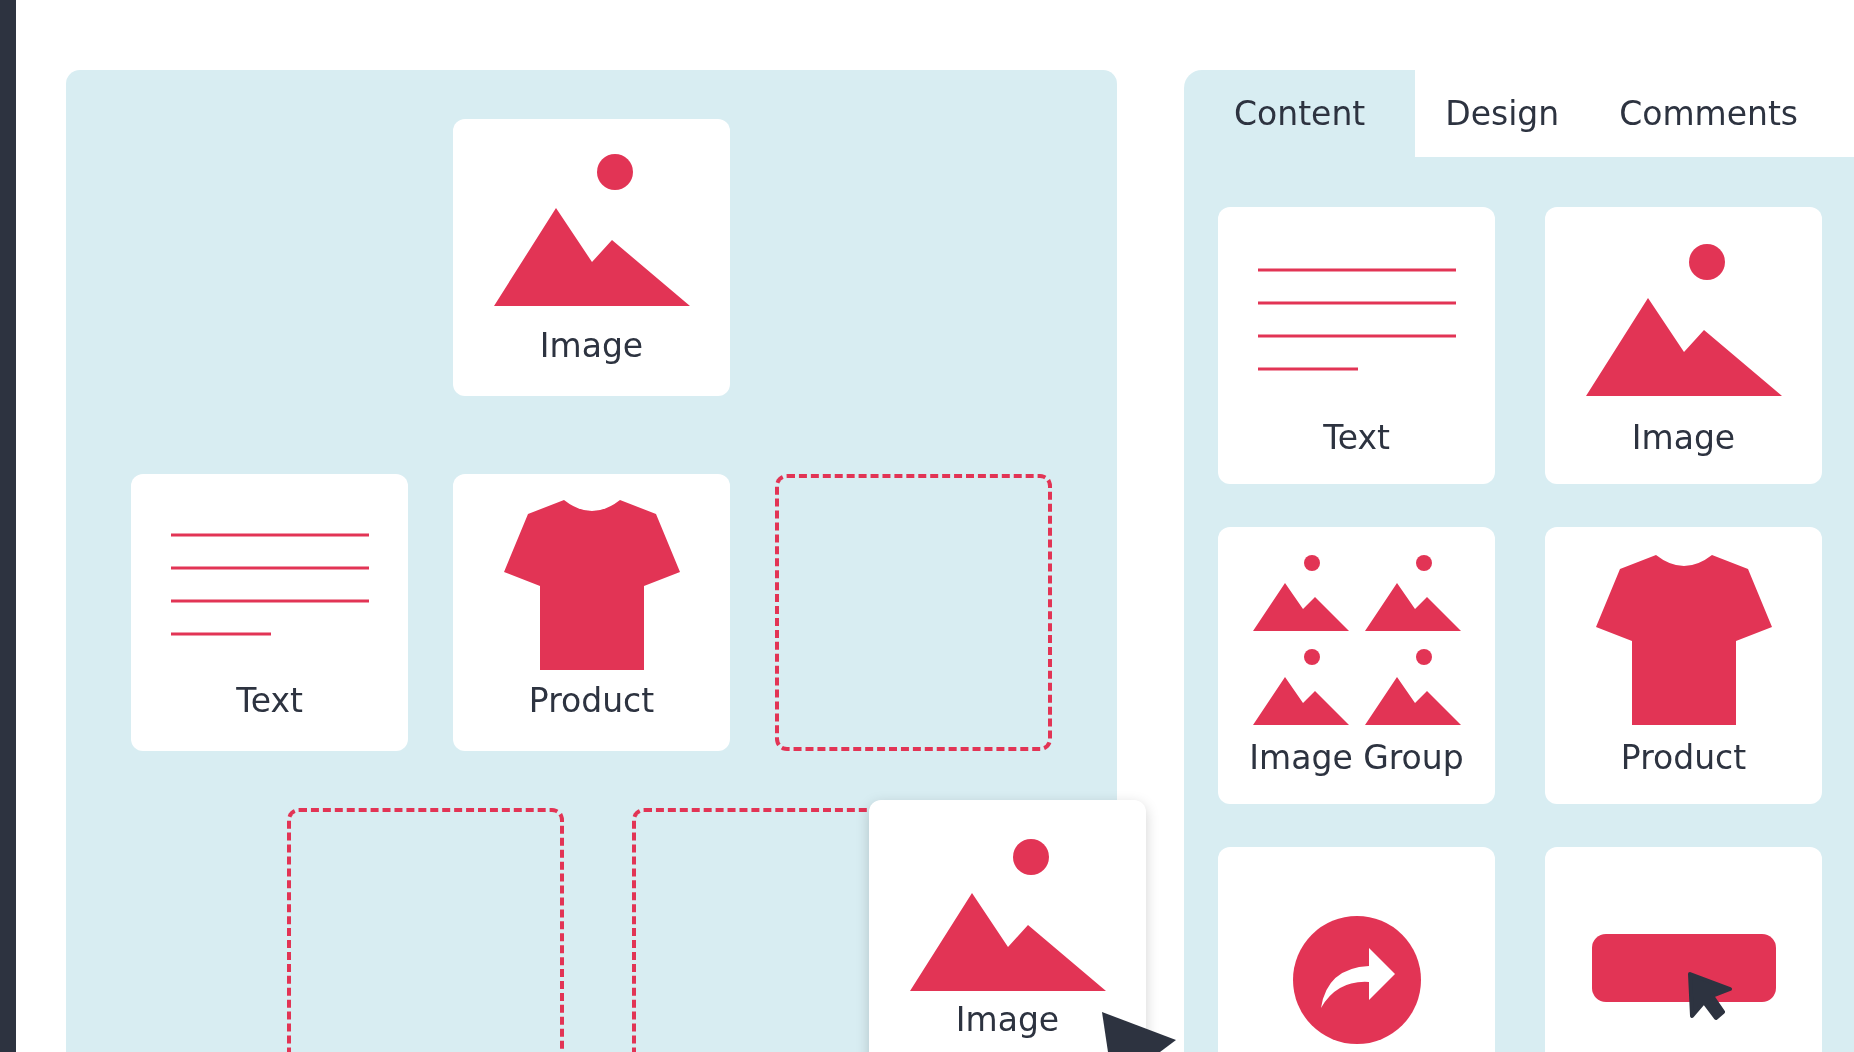  What do you see at coordinates (1356, 639) in the screenshot?
I see `image-group-icon` at bounding box center [1356, 639].